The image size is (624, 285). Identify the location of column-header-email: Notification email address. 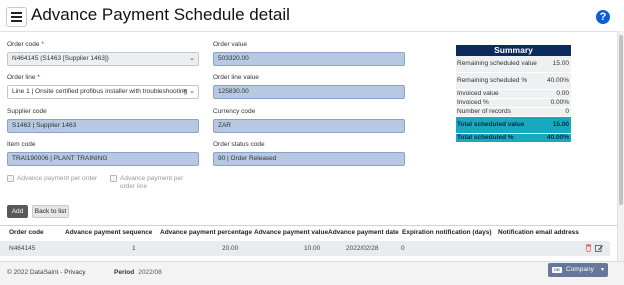
(538, 232).